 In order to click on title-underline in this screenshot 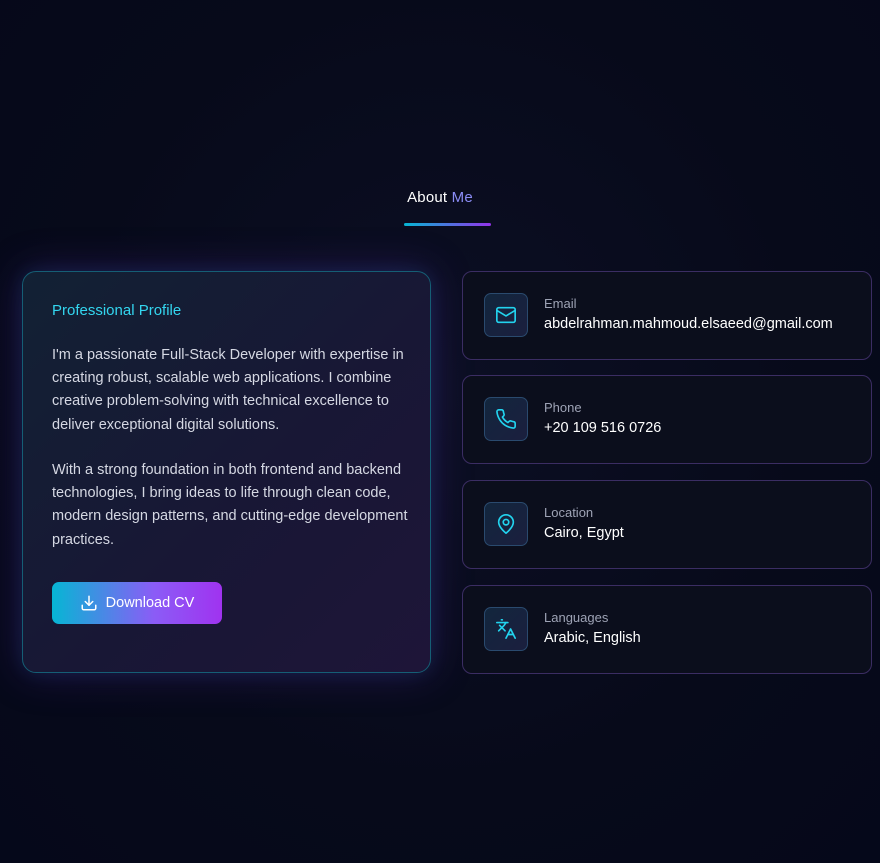, I will do `click(447, 224)`.